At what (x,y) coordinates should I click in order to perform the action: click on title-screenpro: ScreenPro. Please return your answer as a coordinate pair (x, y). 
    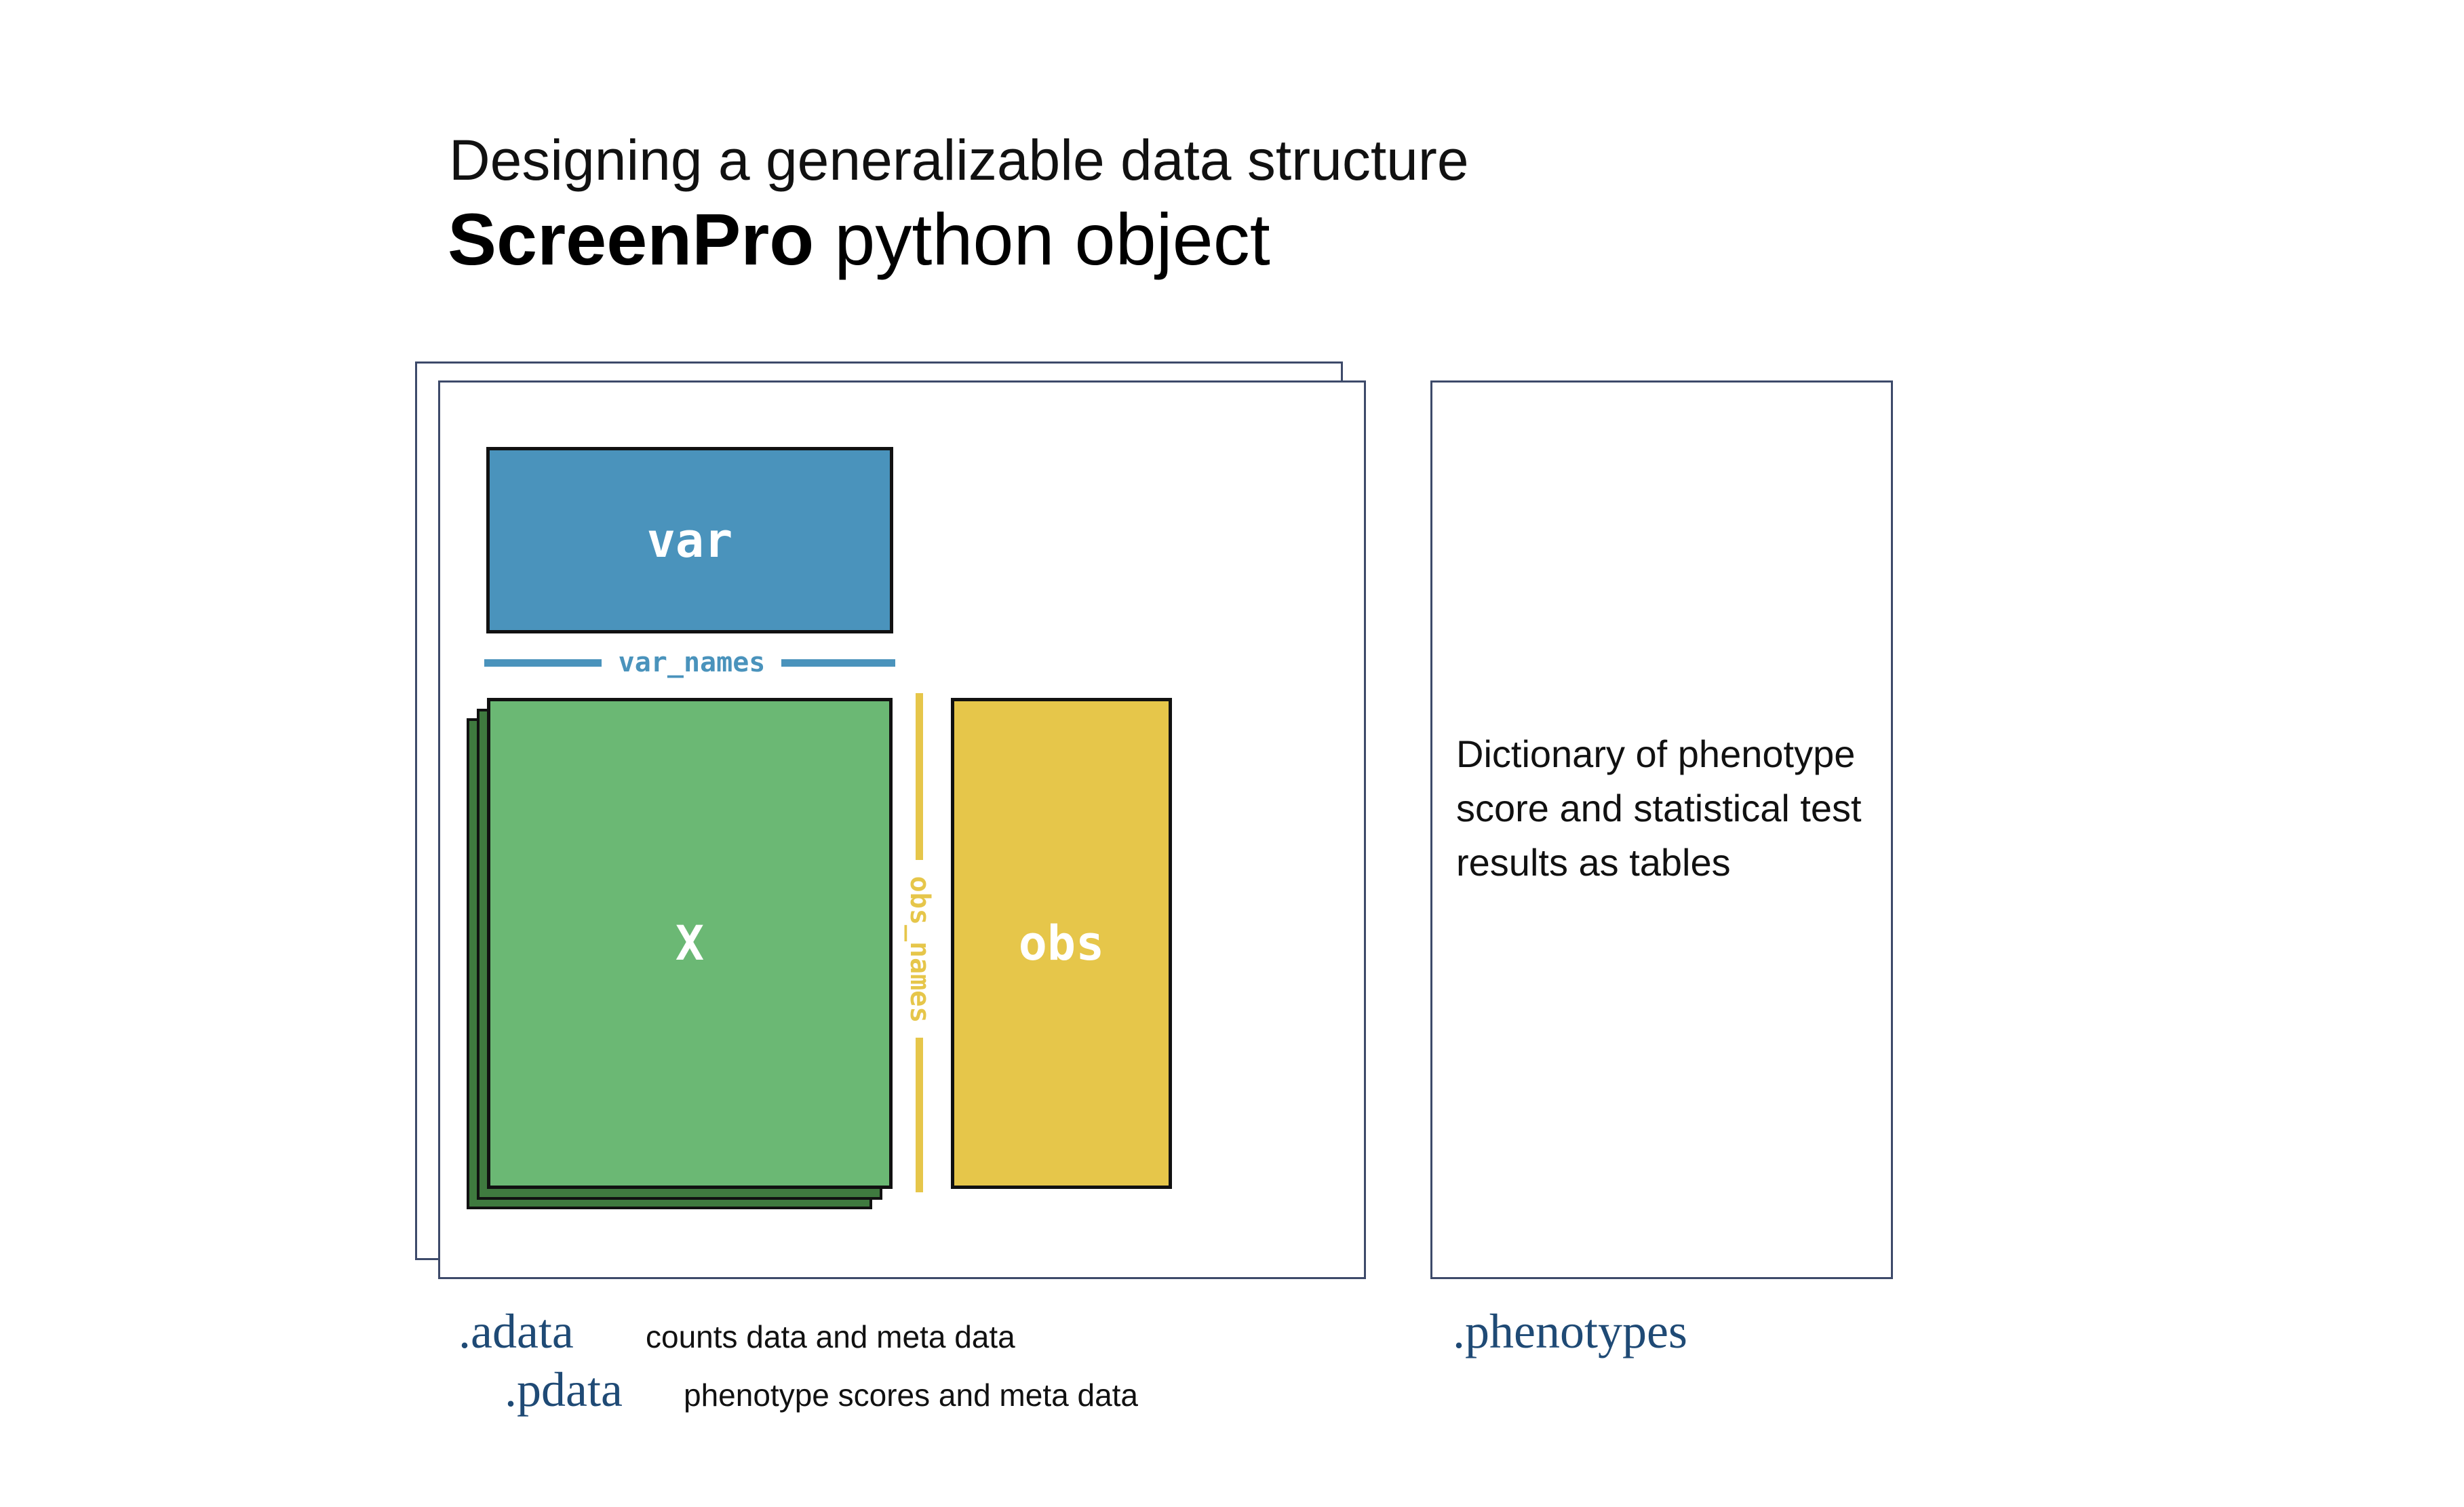
    Looking at the image, I should click on (631, 239).